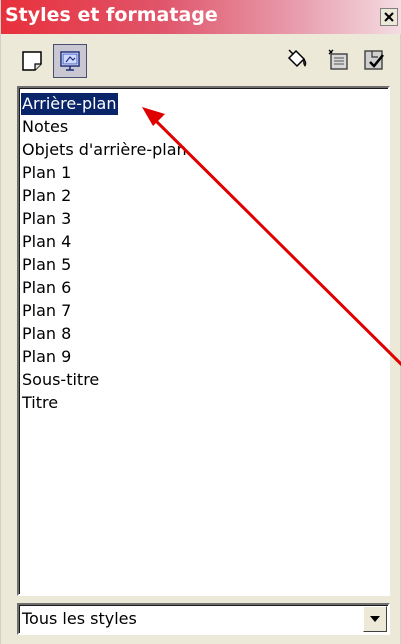 The width and height of the screenshot is (401, 644). What do you see at coordinates (46, 311) in the screenshot?
I see `list-item: Plan 7` at bounding box center [46, 311].